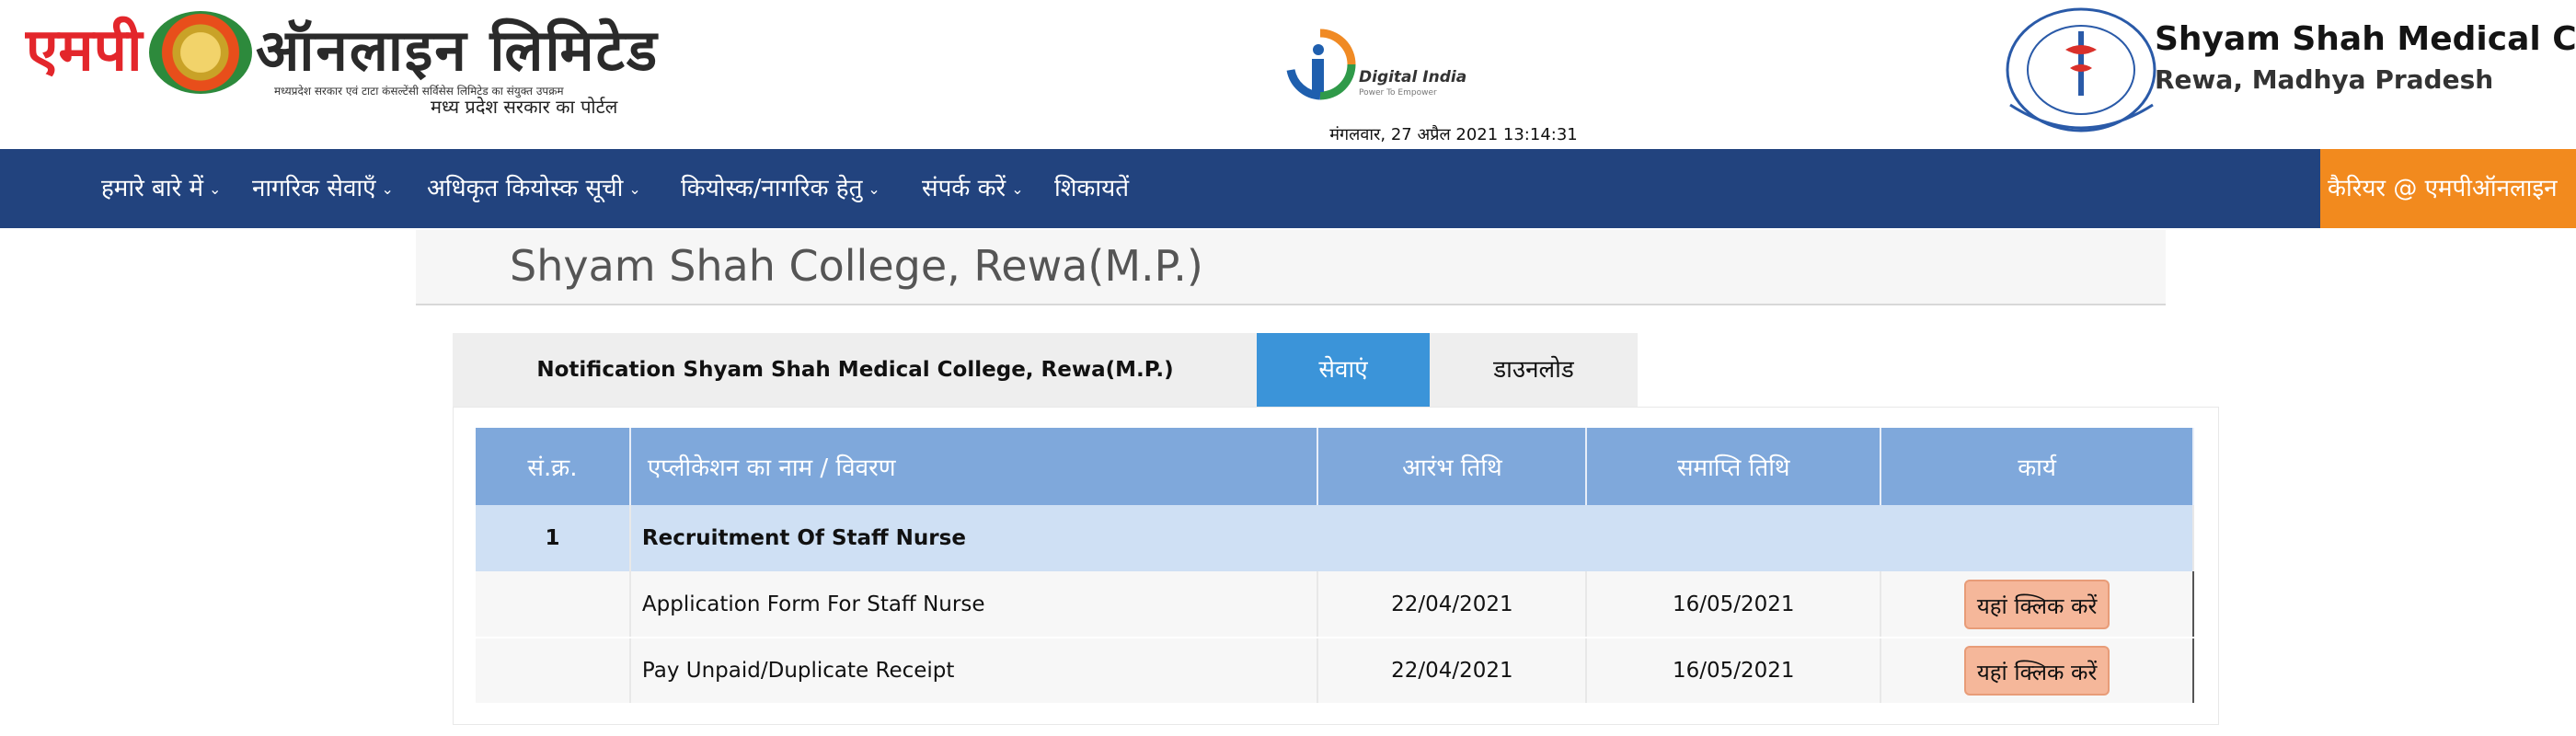 The width and height of the screenshot is (2576, 736). What do you see at coordinates (974, 466) in the screenshot?
I see `header-application-name: एप्लीकेशन का नाम / विवरण` at bounding box center [974, 466].